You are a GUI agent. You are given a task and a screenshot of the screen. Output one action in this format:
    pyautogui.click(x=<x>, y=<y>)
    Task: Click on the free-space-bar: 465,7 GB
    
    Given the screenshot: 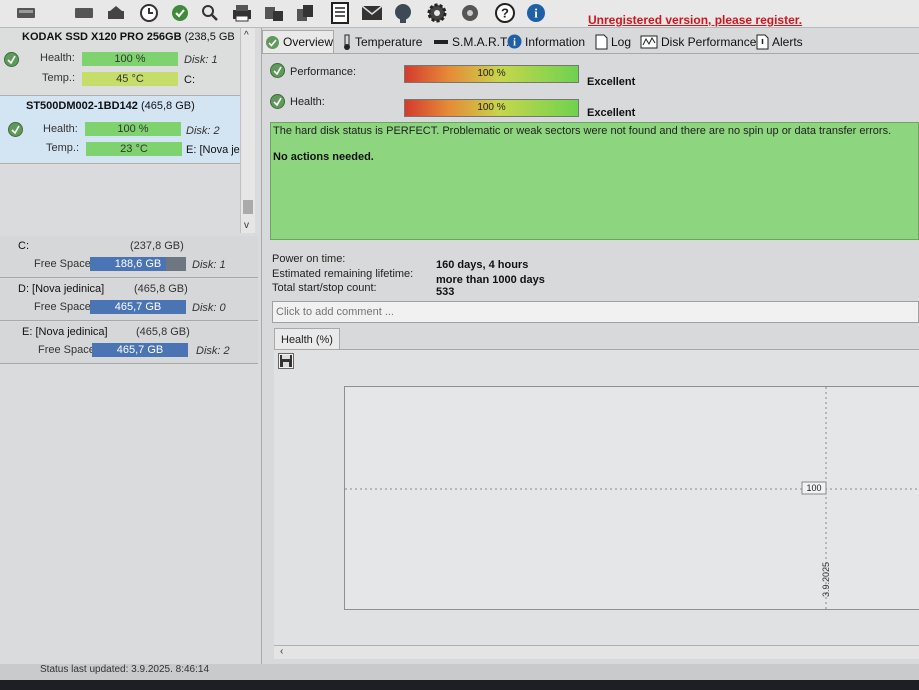 What is the action you would take?
    pyautogui.click(x=138, y=307)
    